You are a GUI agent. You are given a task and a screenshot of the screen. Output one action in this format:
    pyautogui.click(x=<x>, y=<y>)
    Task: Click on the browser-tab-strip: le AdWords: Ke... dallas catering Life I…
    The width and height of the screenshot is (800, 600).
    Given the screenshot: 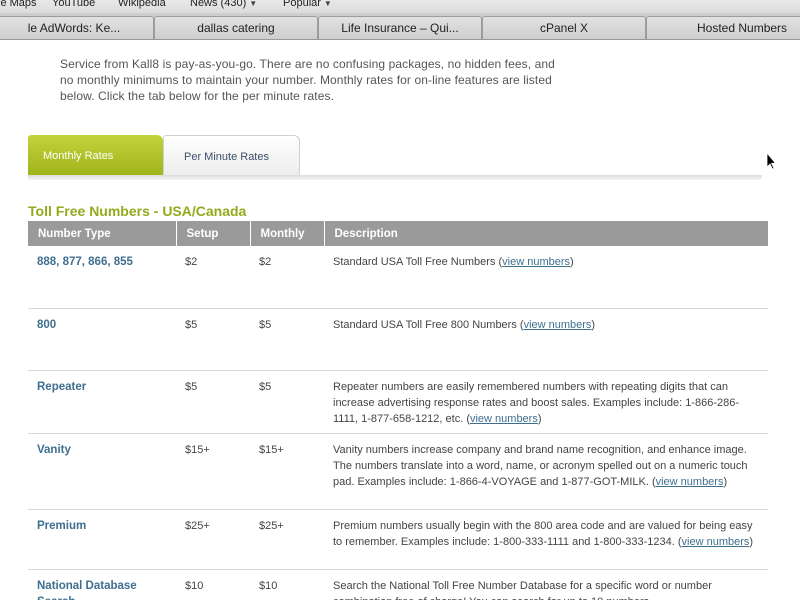 What is the action you would take?
    pyautogui.click(x=400, y=26)
    